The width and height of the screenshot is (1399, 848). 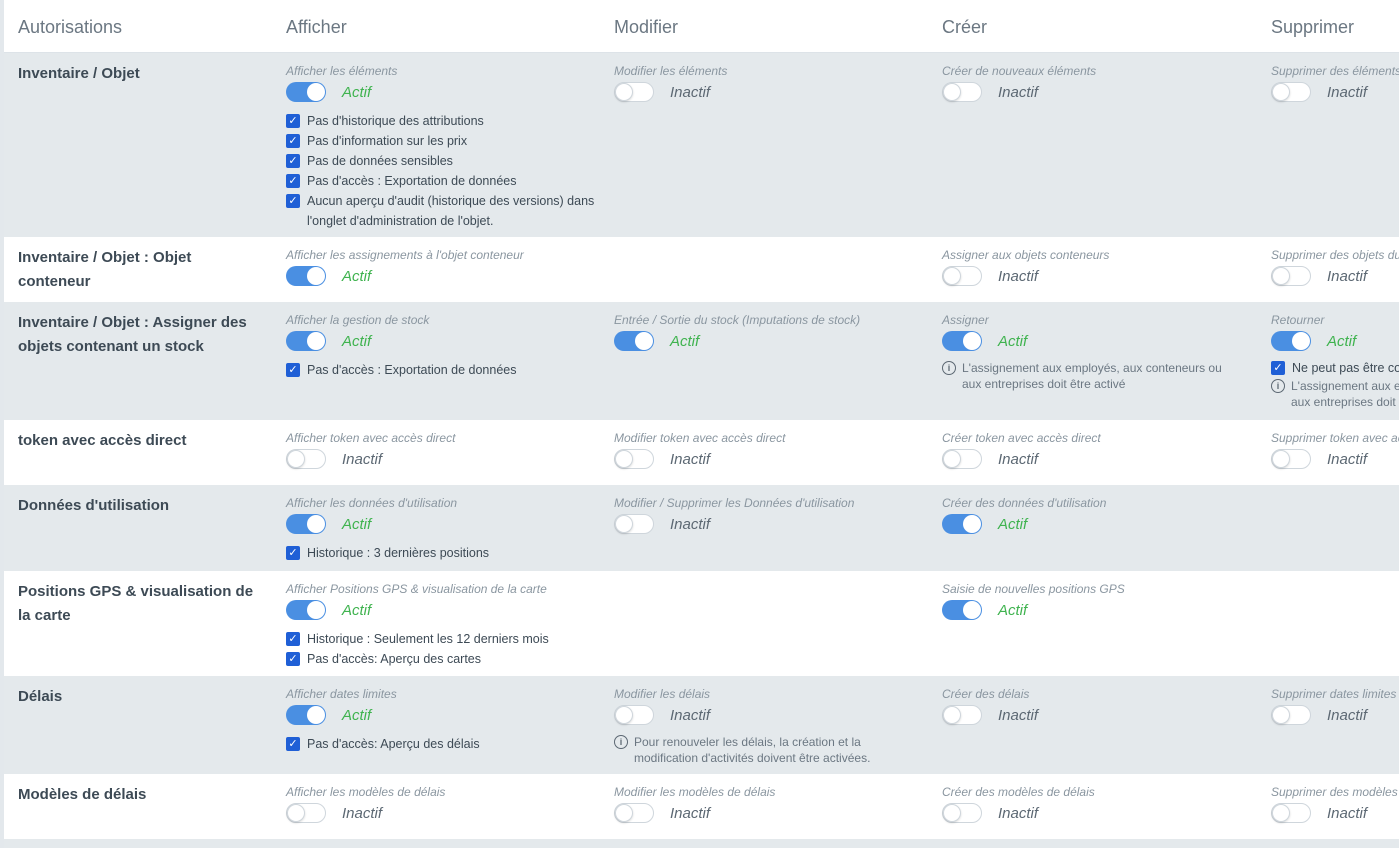 I want to click on header-create: Créer, so click(x=965, y=27).